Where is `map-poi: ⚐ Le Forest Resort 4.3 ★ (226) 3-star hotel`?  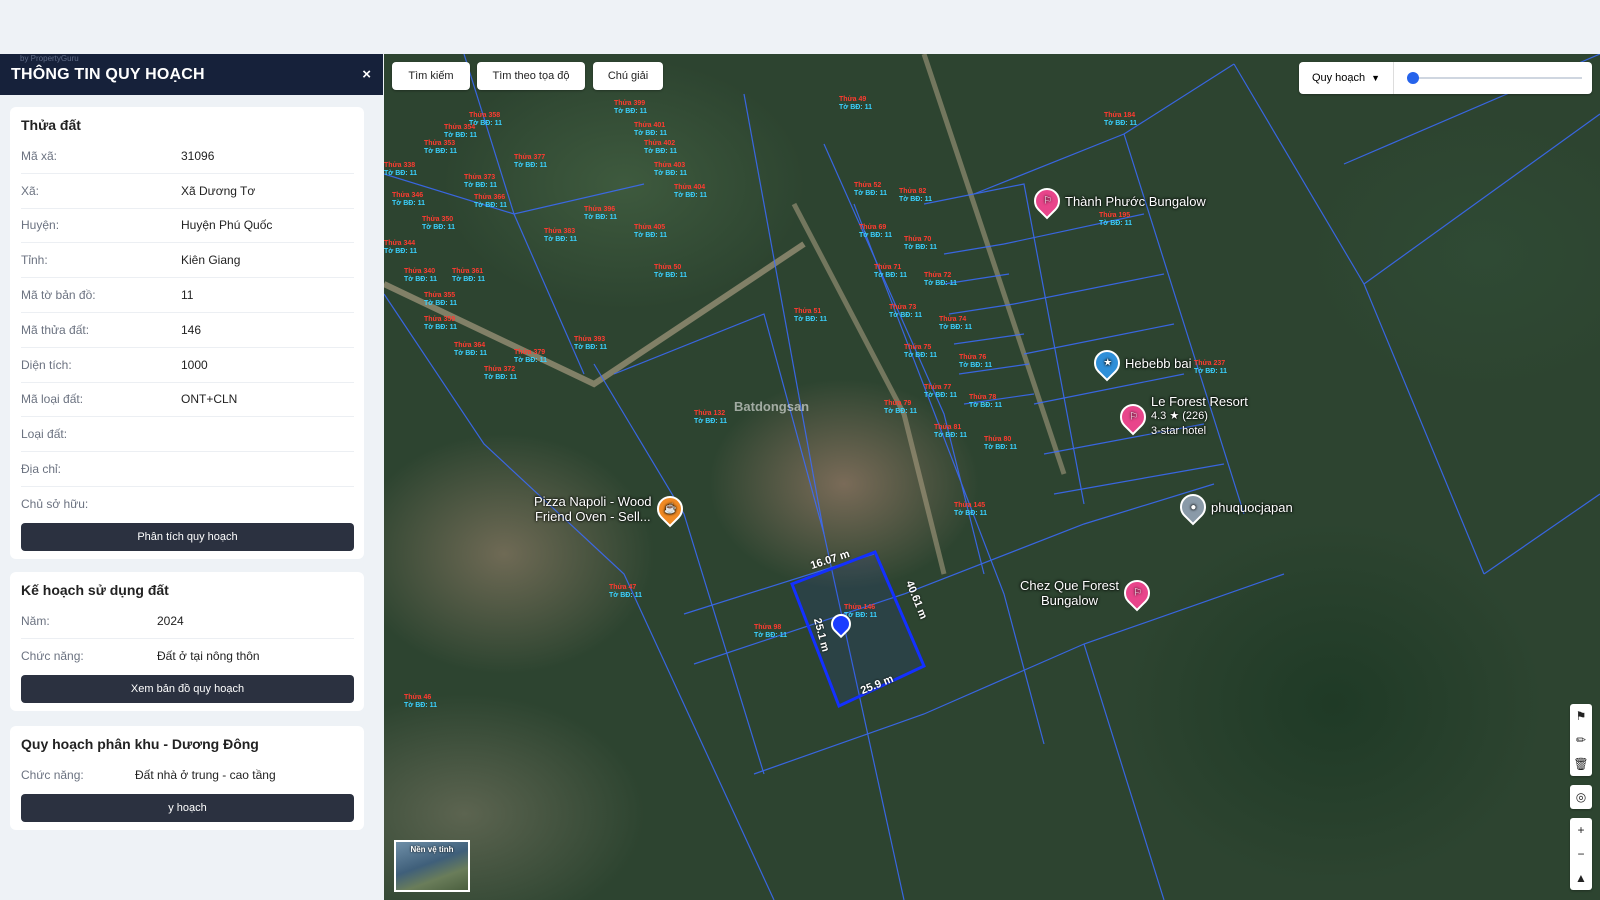
map-poi: ⚐ Le Forest Resort 4.3 ★ (226) 3-star hotel is located at coordinates (1181, 416).